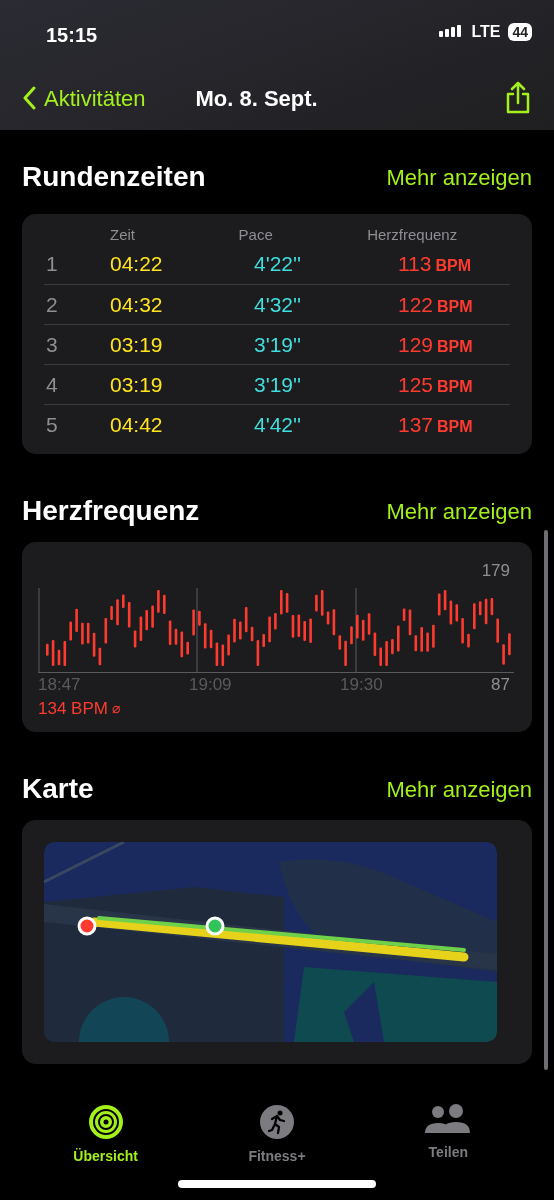 This screenshot has height=1200, width=554. Describe the element at coordinates (500, 684) in the screenshot. I see `axis-min-label: 87` at that location.